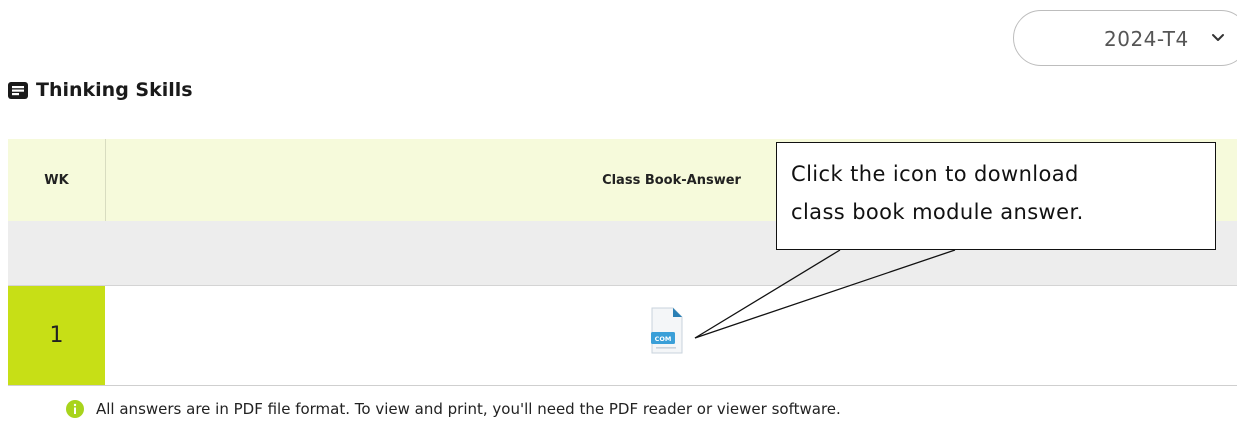 The height and width of the screenshot is (432, 1237). Describe the element at coordinates (114, 90) in the screenshot. I see `section-title: Thinking Skills` at that location.